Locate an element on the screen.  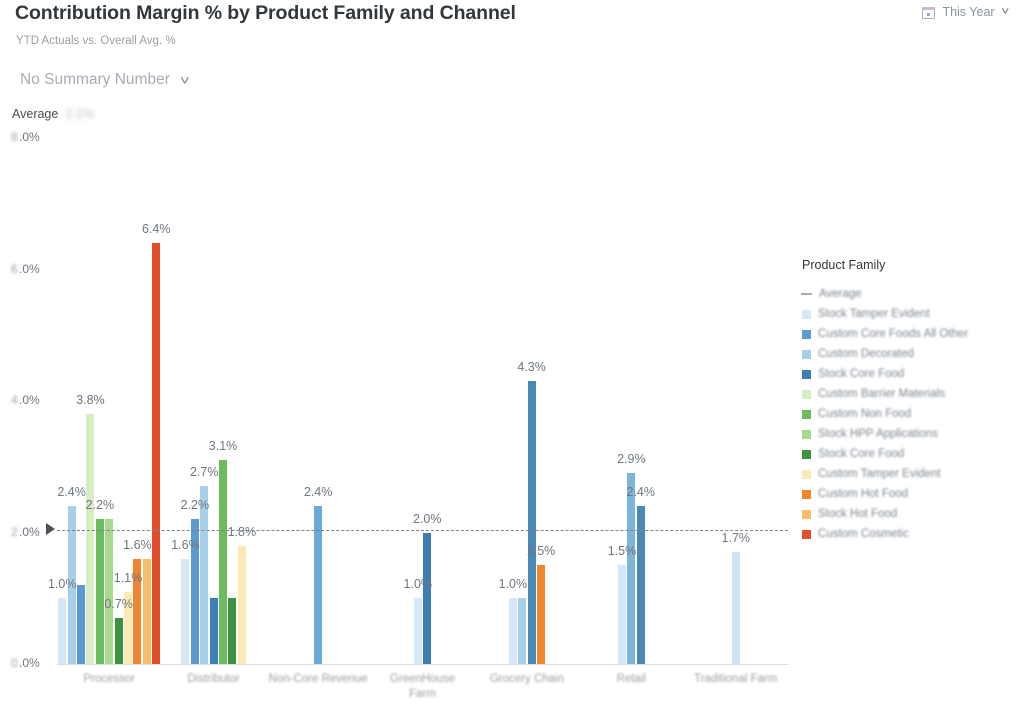
bar-value-label: 2.7% is located at coordinates (204, 472).